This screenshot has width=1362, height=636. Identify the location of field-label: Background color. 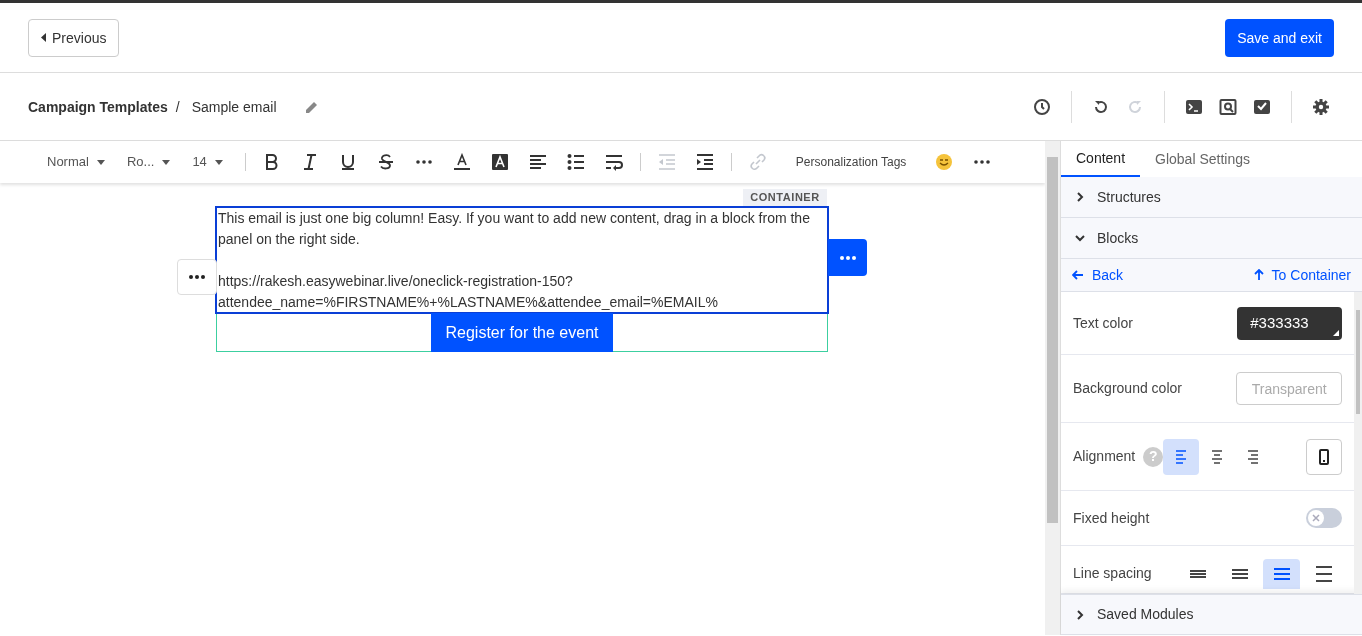
(1127, 388).